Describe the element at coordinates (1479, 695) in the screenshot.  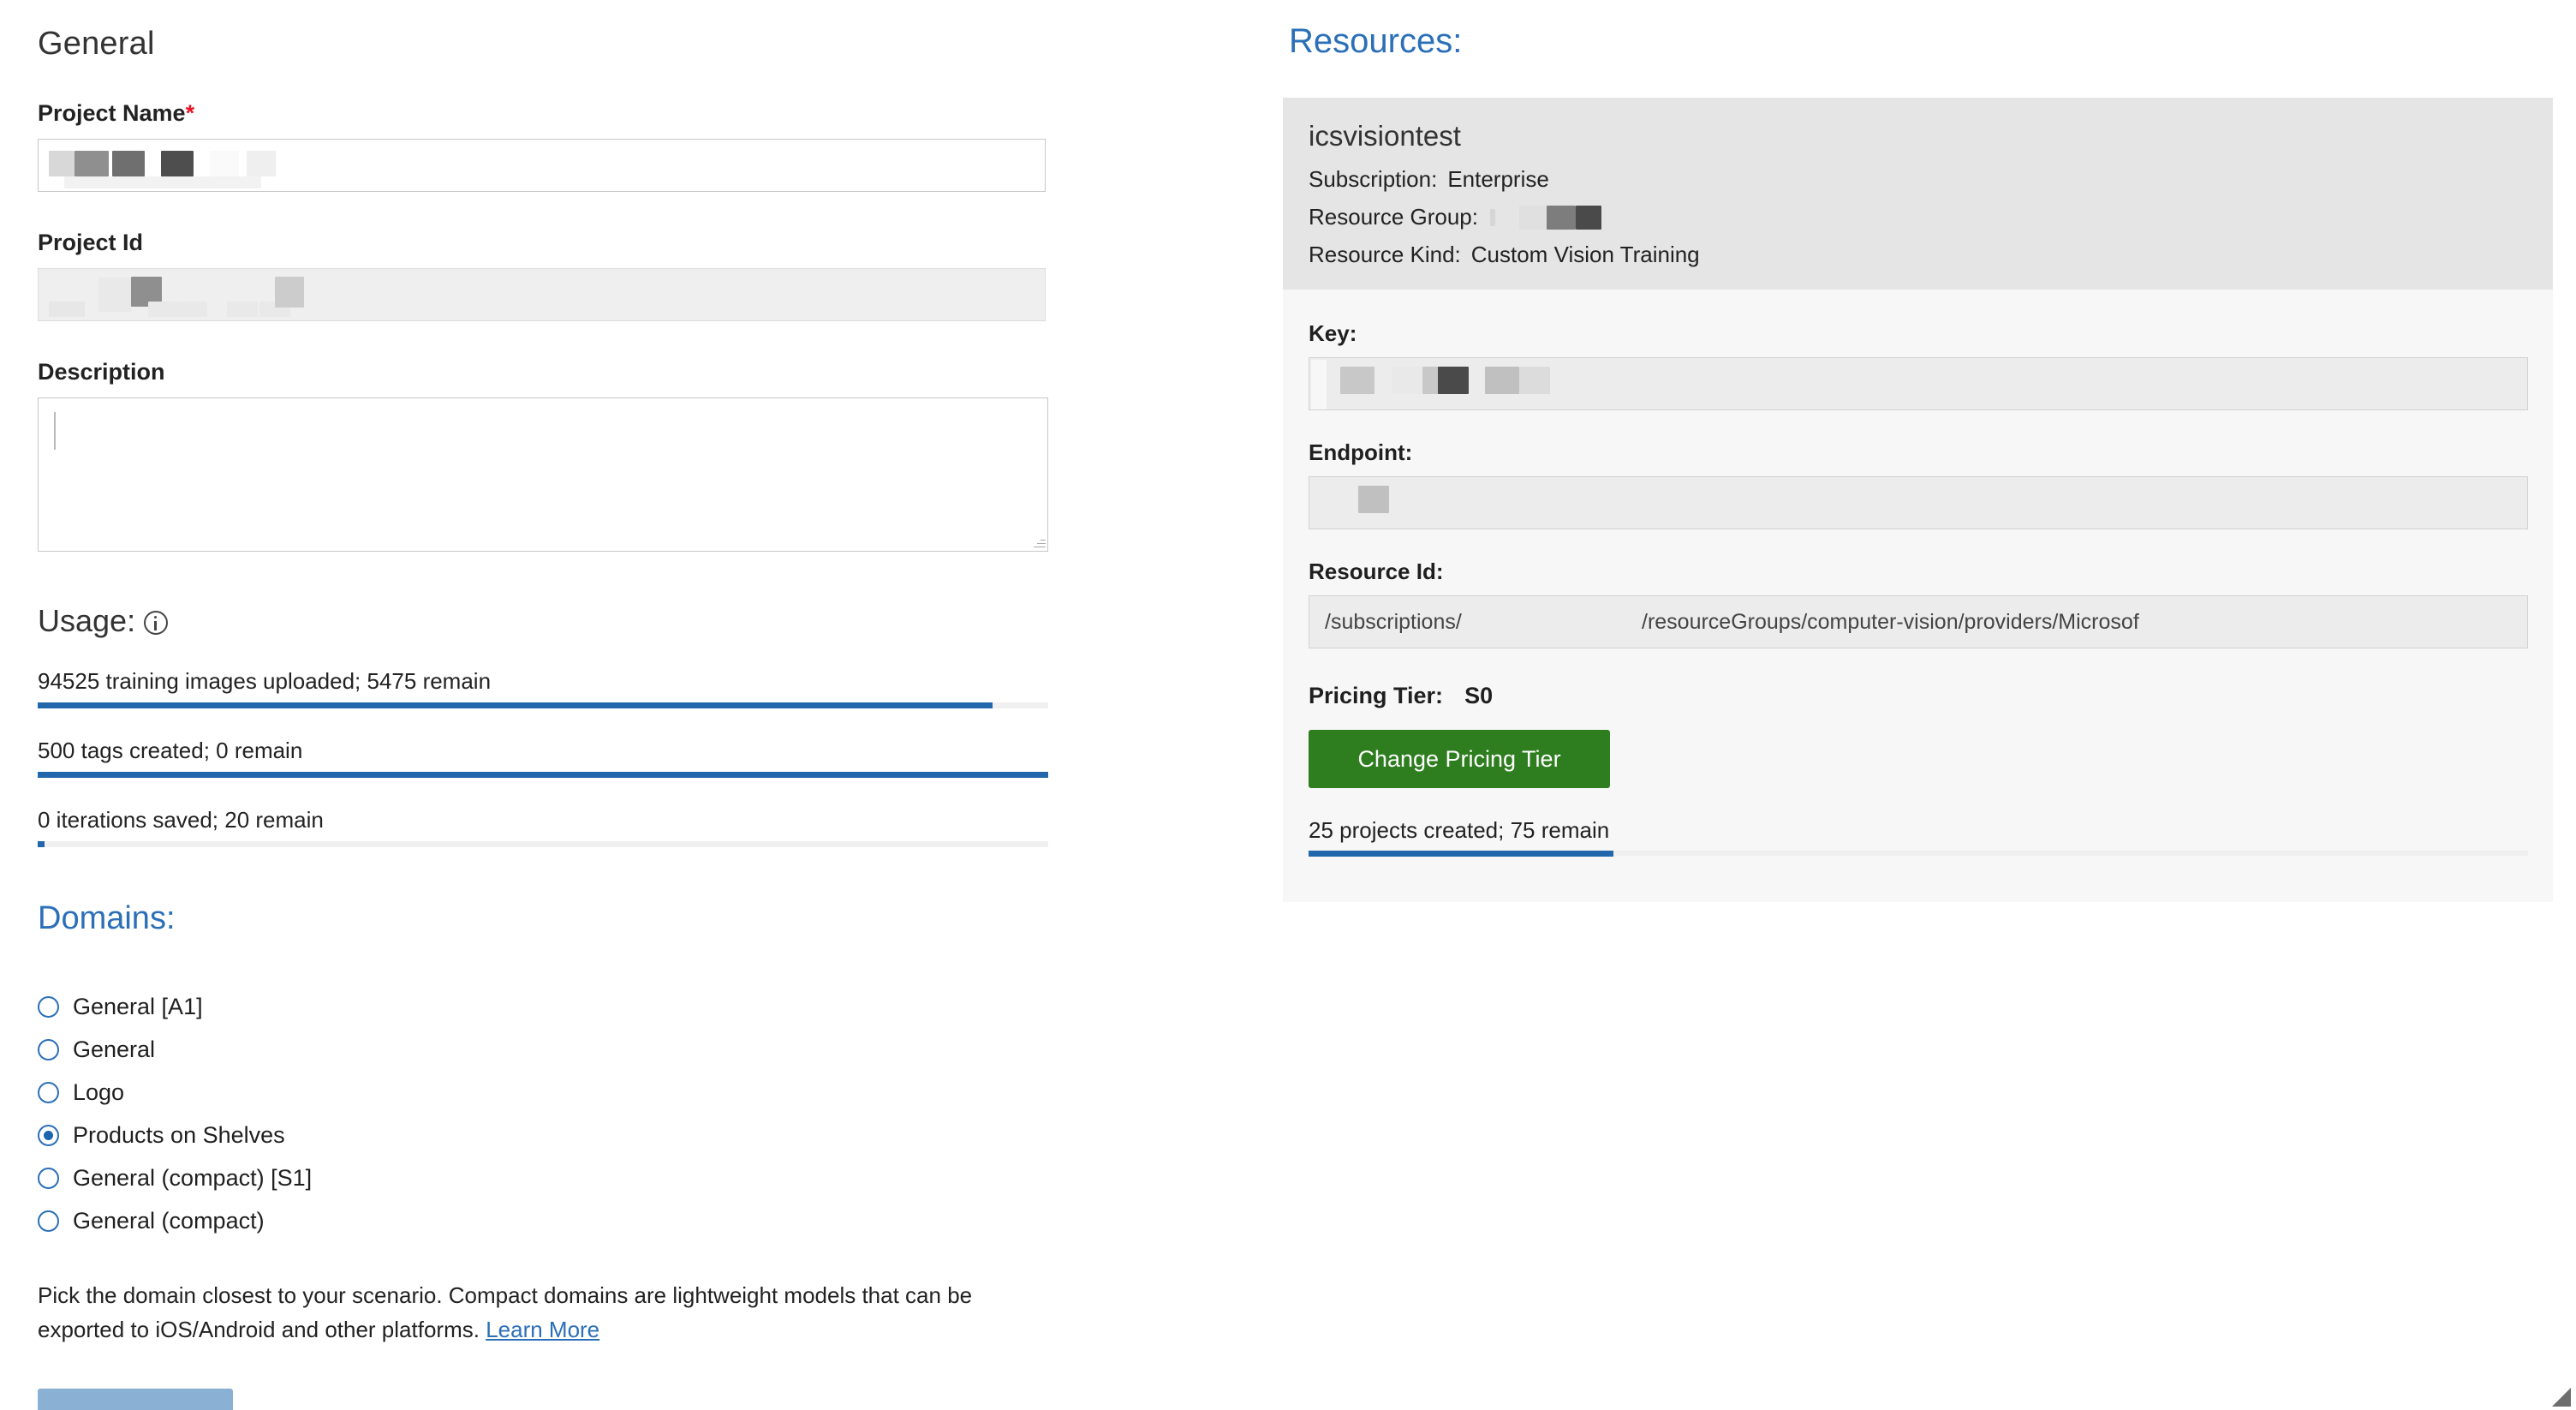
I see `pricing-tier-value: S0` at that location.